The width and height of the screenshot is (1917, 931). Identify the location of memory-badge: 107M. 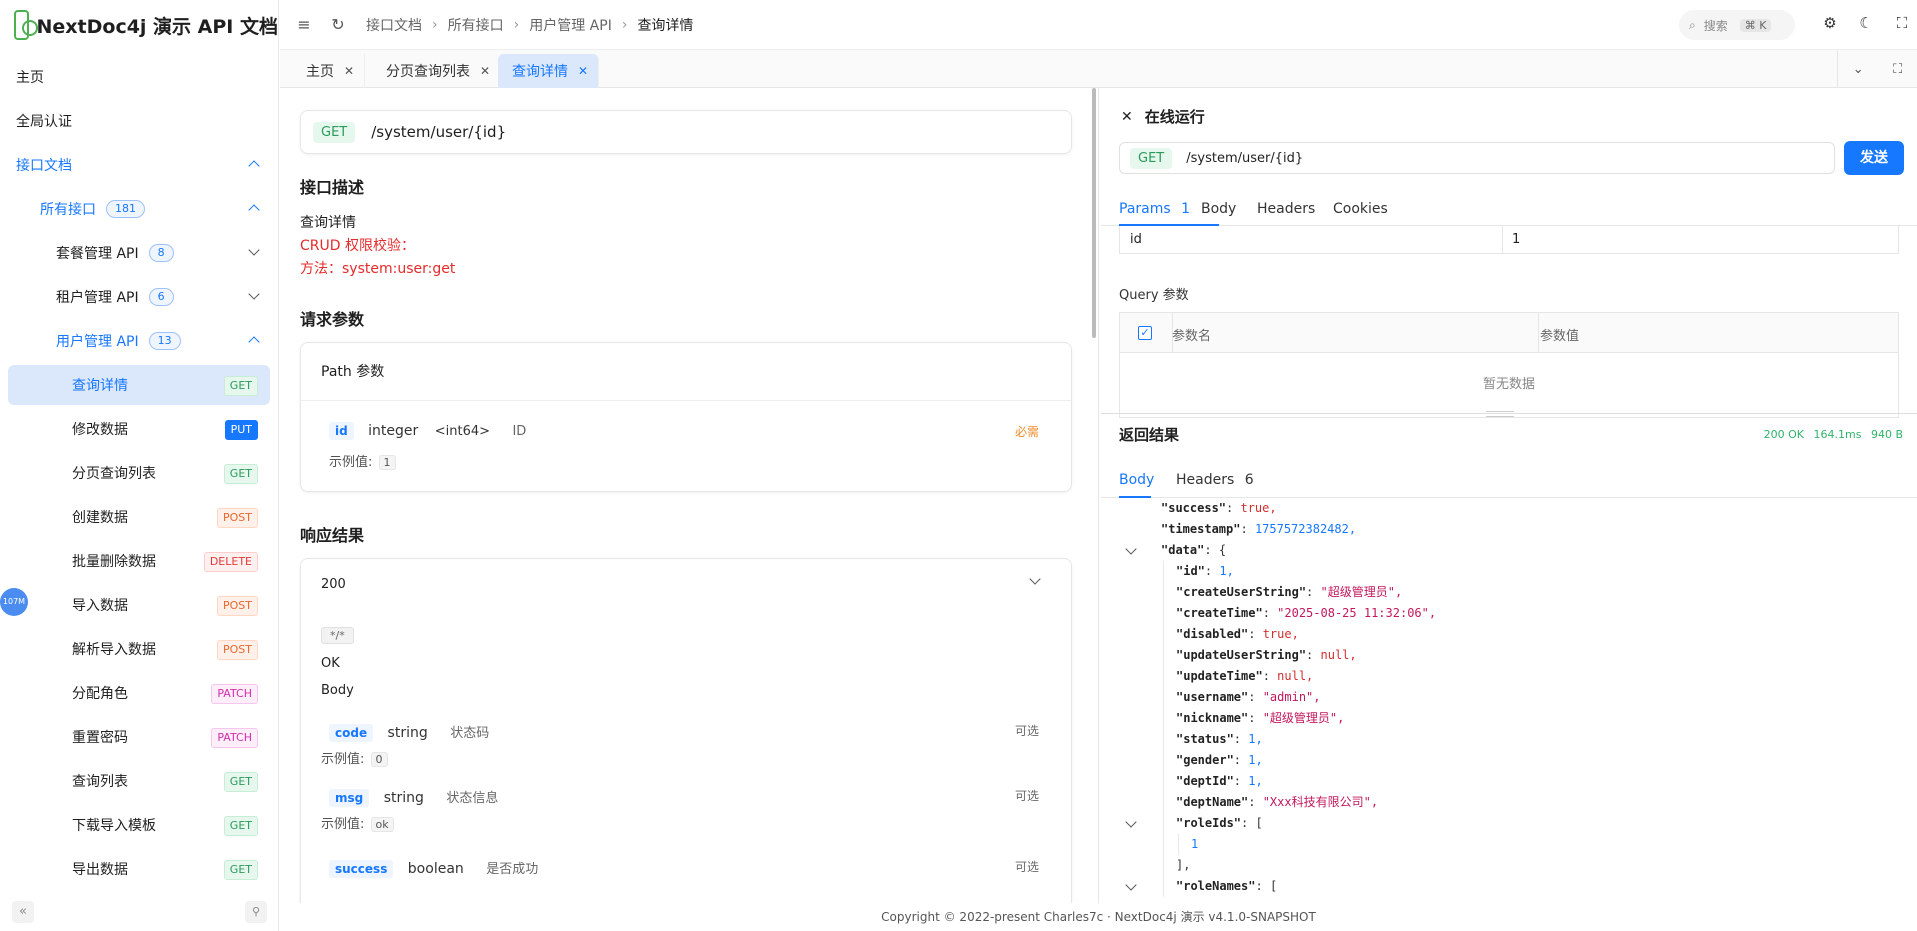
(14, 602).